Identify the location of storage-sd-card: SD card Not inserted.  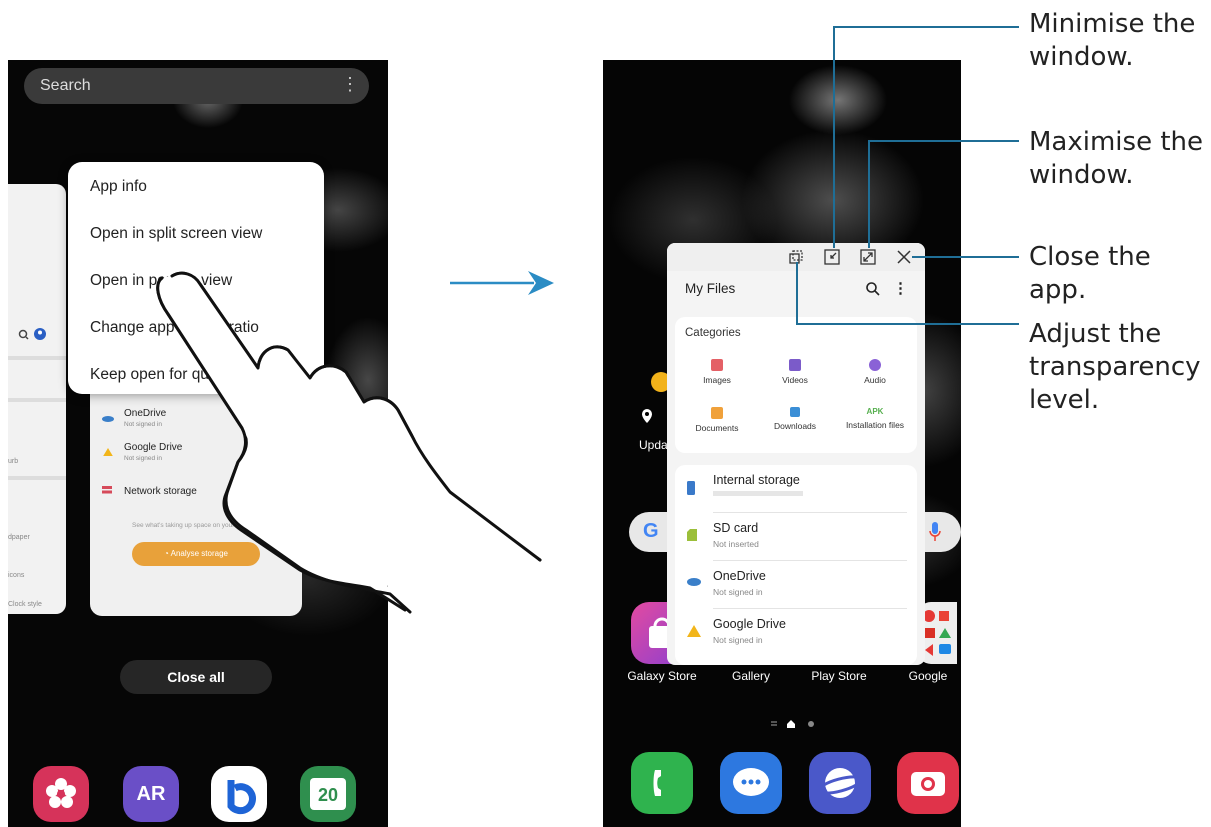
(796, 537).